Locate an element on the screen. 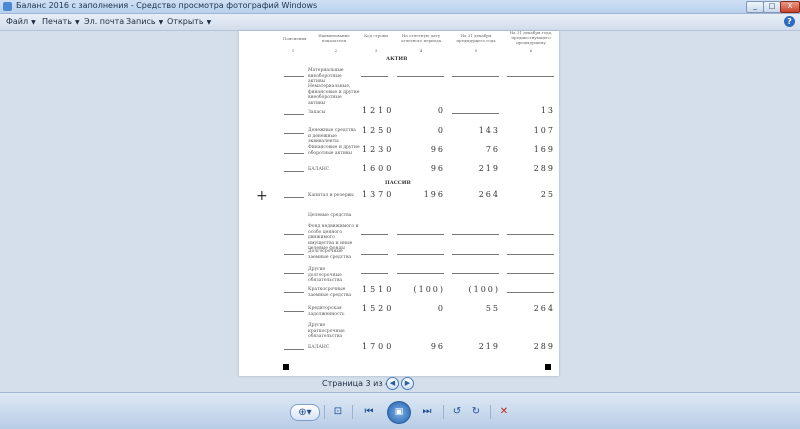 The image size is (800, 429). header-num-1: 1 is located at coordinates (293, 50).